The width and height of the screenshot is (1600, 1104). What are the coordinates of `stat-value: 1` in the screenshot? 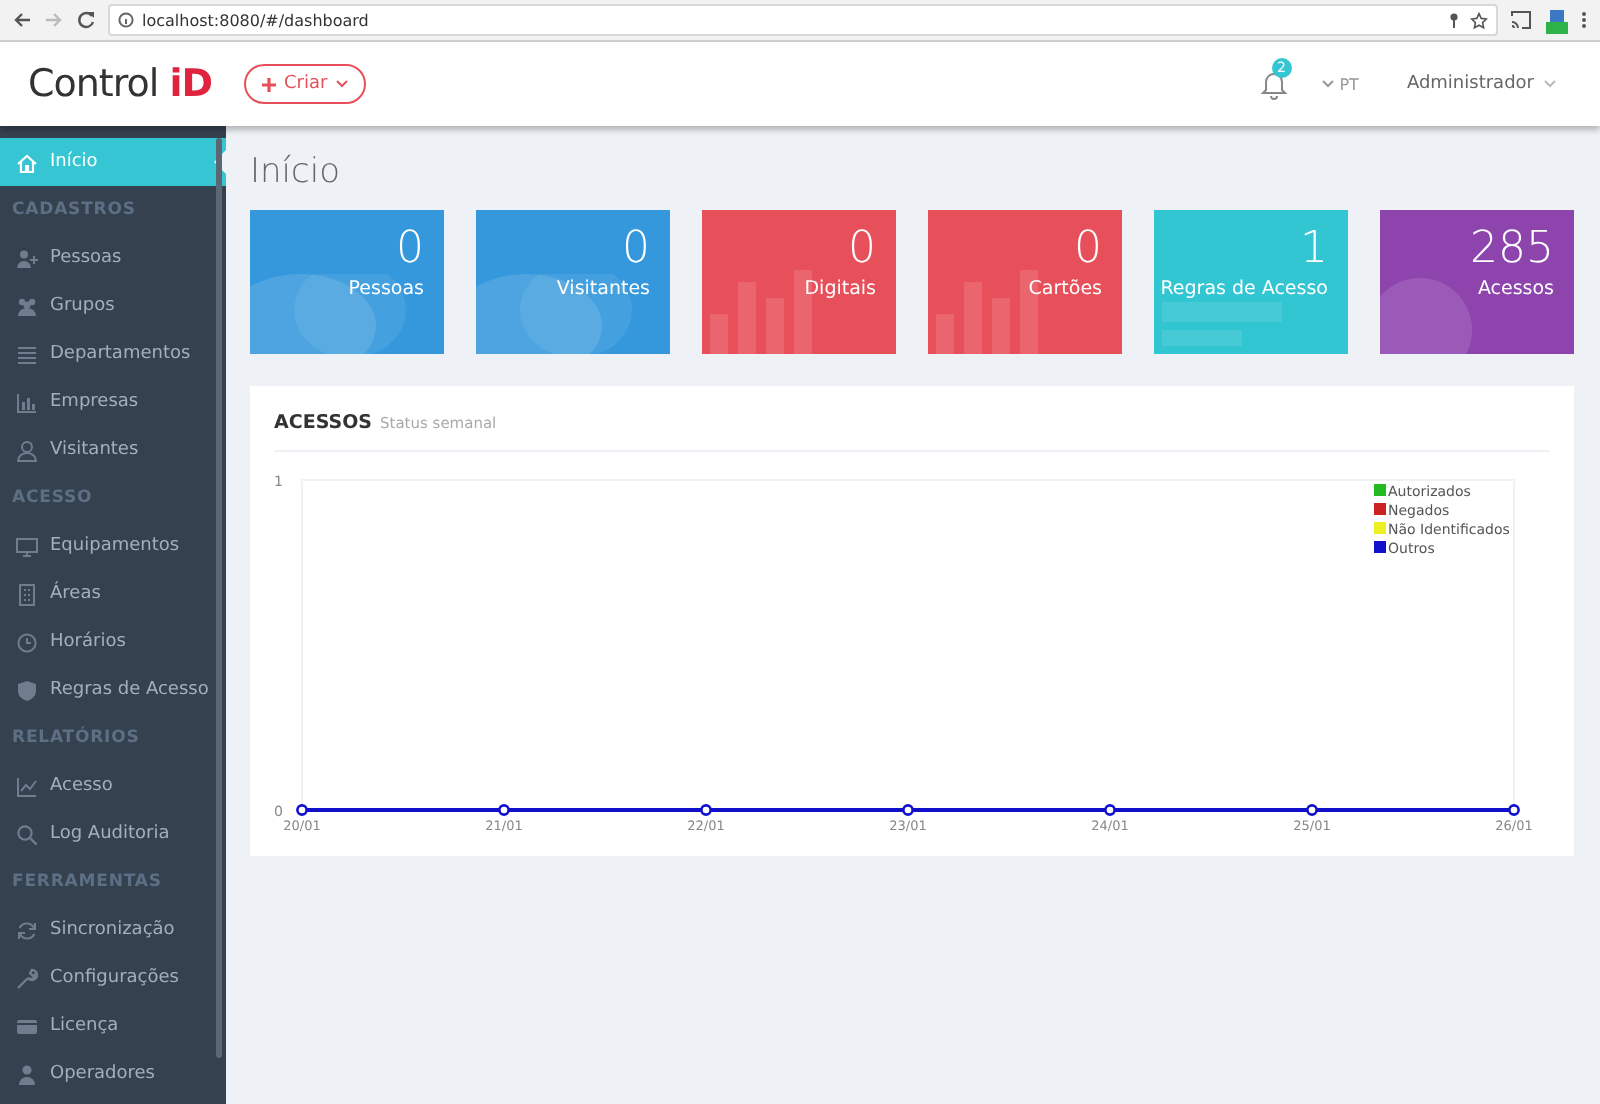 It's located at (1313, 250).